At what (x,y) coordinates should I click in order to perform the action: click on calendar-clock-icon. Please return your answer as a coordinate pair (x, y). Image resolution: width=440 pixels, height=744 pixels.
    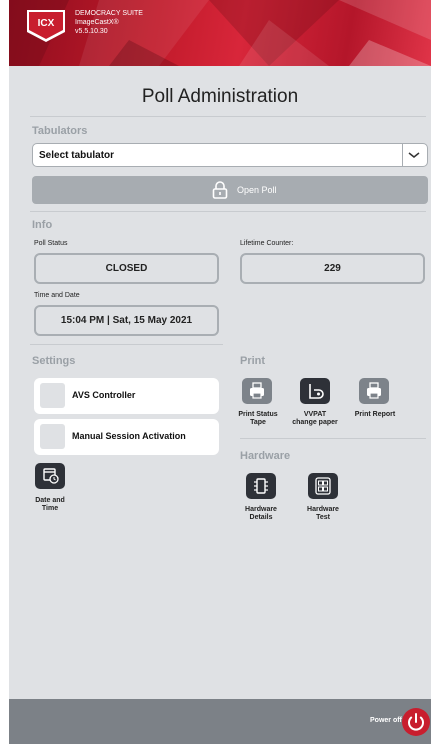
    Looking at the image, I should click on (51, 476).